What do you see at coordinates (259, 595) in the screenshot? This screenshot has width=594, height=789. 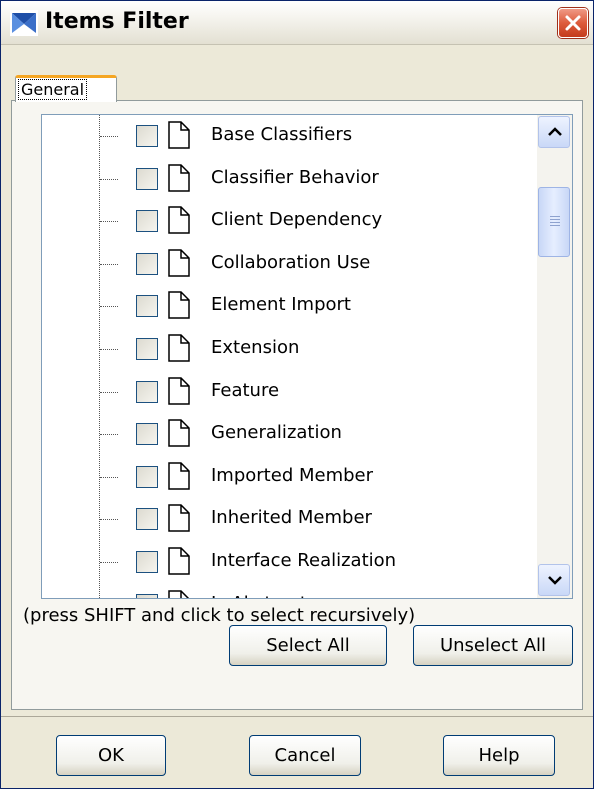 I see `item-label: Is Abstract` at bounding box center [259, 595].